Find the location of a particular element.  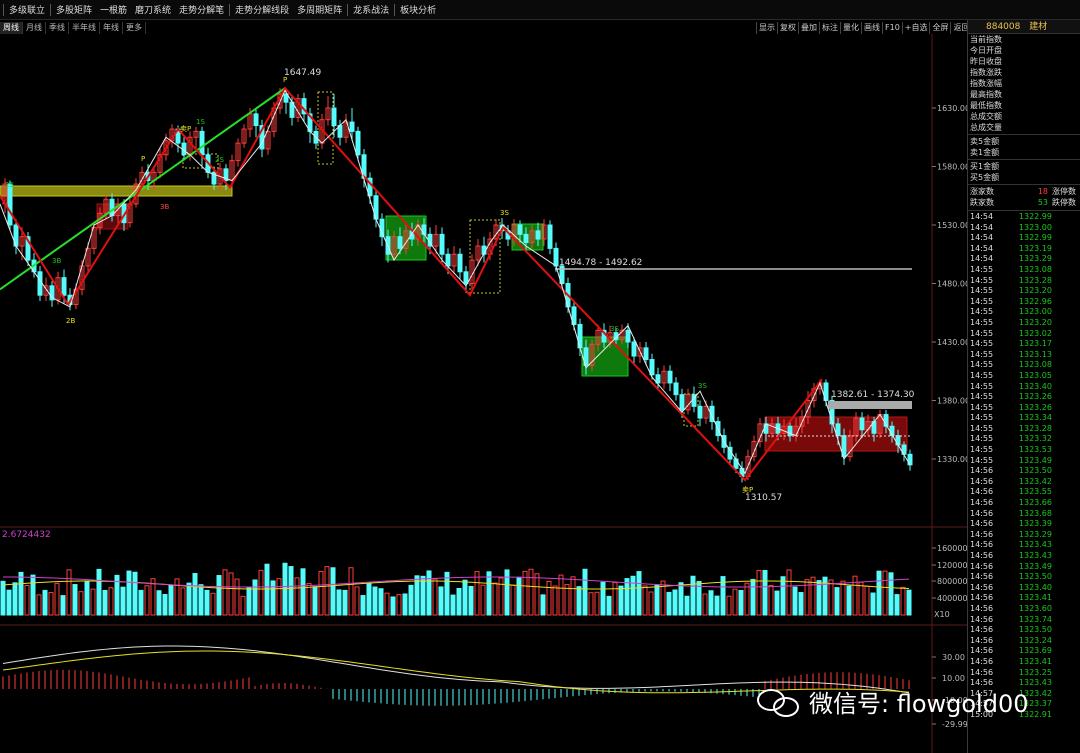

tick-row: 14:54 1322.99 is located at coordinates (1024, 238).